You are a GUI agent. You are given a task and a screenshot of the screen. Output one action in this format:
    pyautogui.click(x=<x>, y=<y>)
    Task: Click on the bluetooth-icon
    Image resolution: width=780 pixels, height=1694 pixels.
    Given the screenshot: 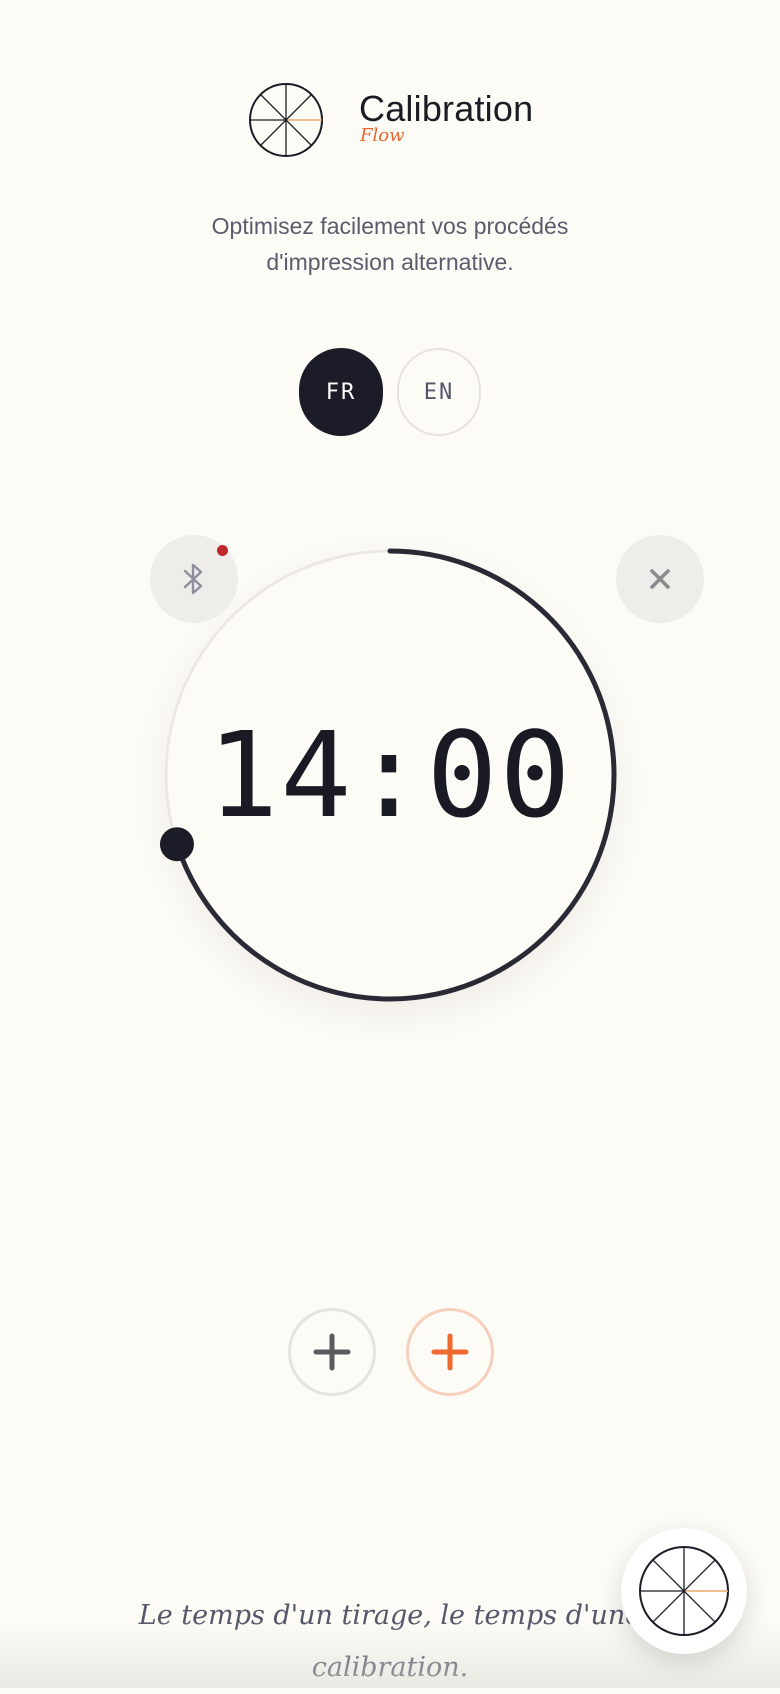 What is the action you would take?
    pyautogui.click(x=193, y=579)
    